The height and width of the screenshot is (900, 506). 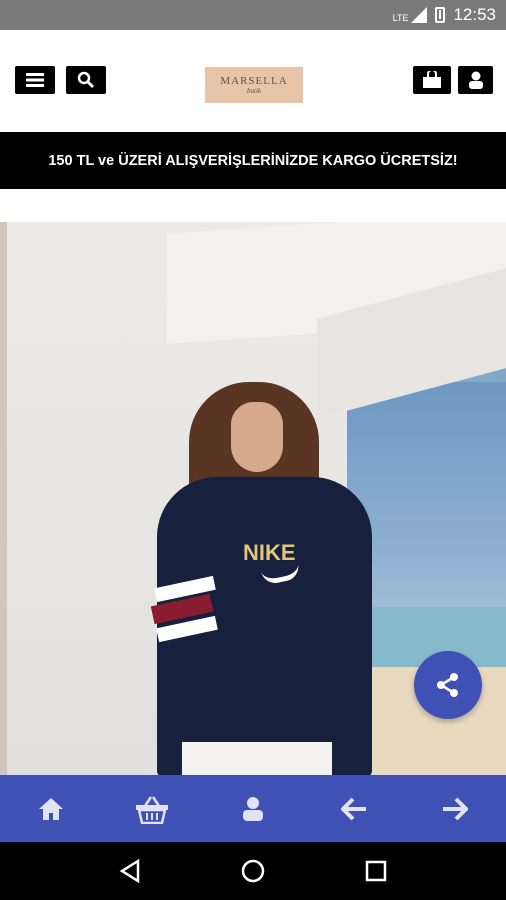 I want to click on share-button, so click(x=448, y=685).